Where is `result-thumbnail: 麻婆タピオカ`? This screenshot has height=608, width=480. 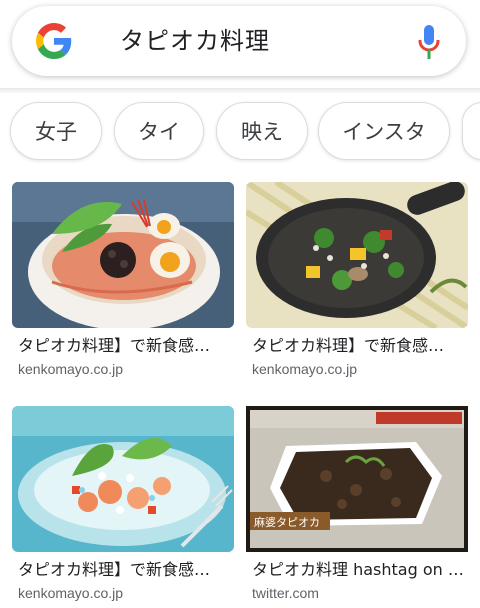 result-thumbnail: 麻婆タピオカ is located at coordinates (357, 479).